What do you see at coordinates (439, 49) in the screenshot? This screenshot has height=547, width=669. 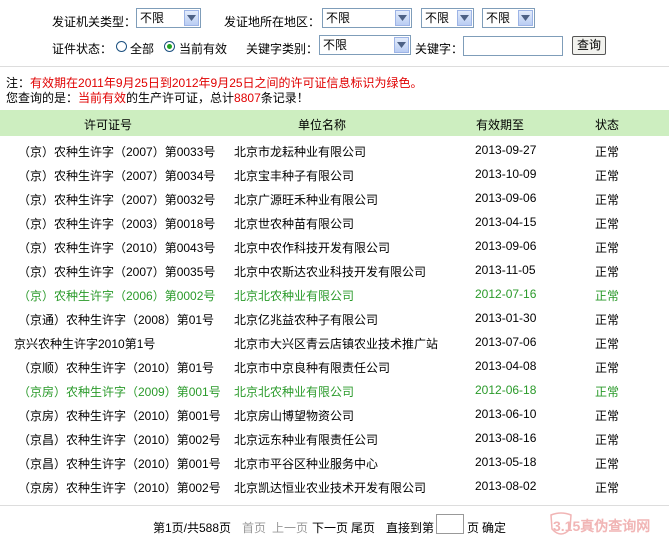 I see `keyword-label: 关键字：` at bounding box center [439, 49].